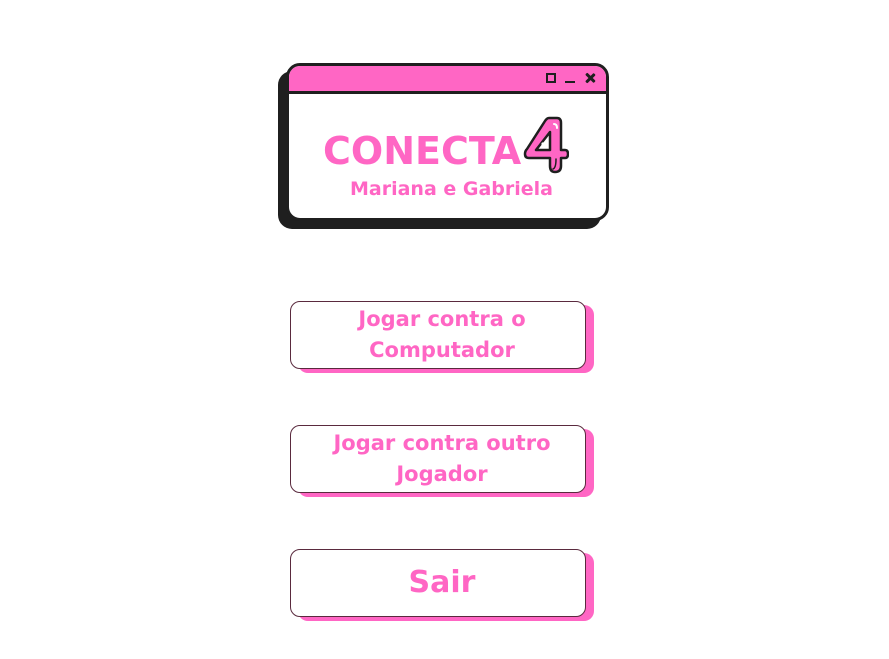 The width and height of the screenshot is (889, 659). I want to click on logo-title-text: CONECTA, so click(422, 151).